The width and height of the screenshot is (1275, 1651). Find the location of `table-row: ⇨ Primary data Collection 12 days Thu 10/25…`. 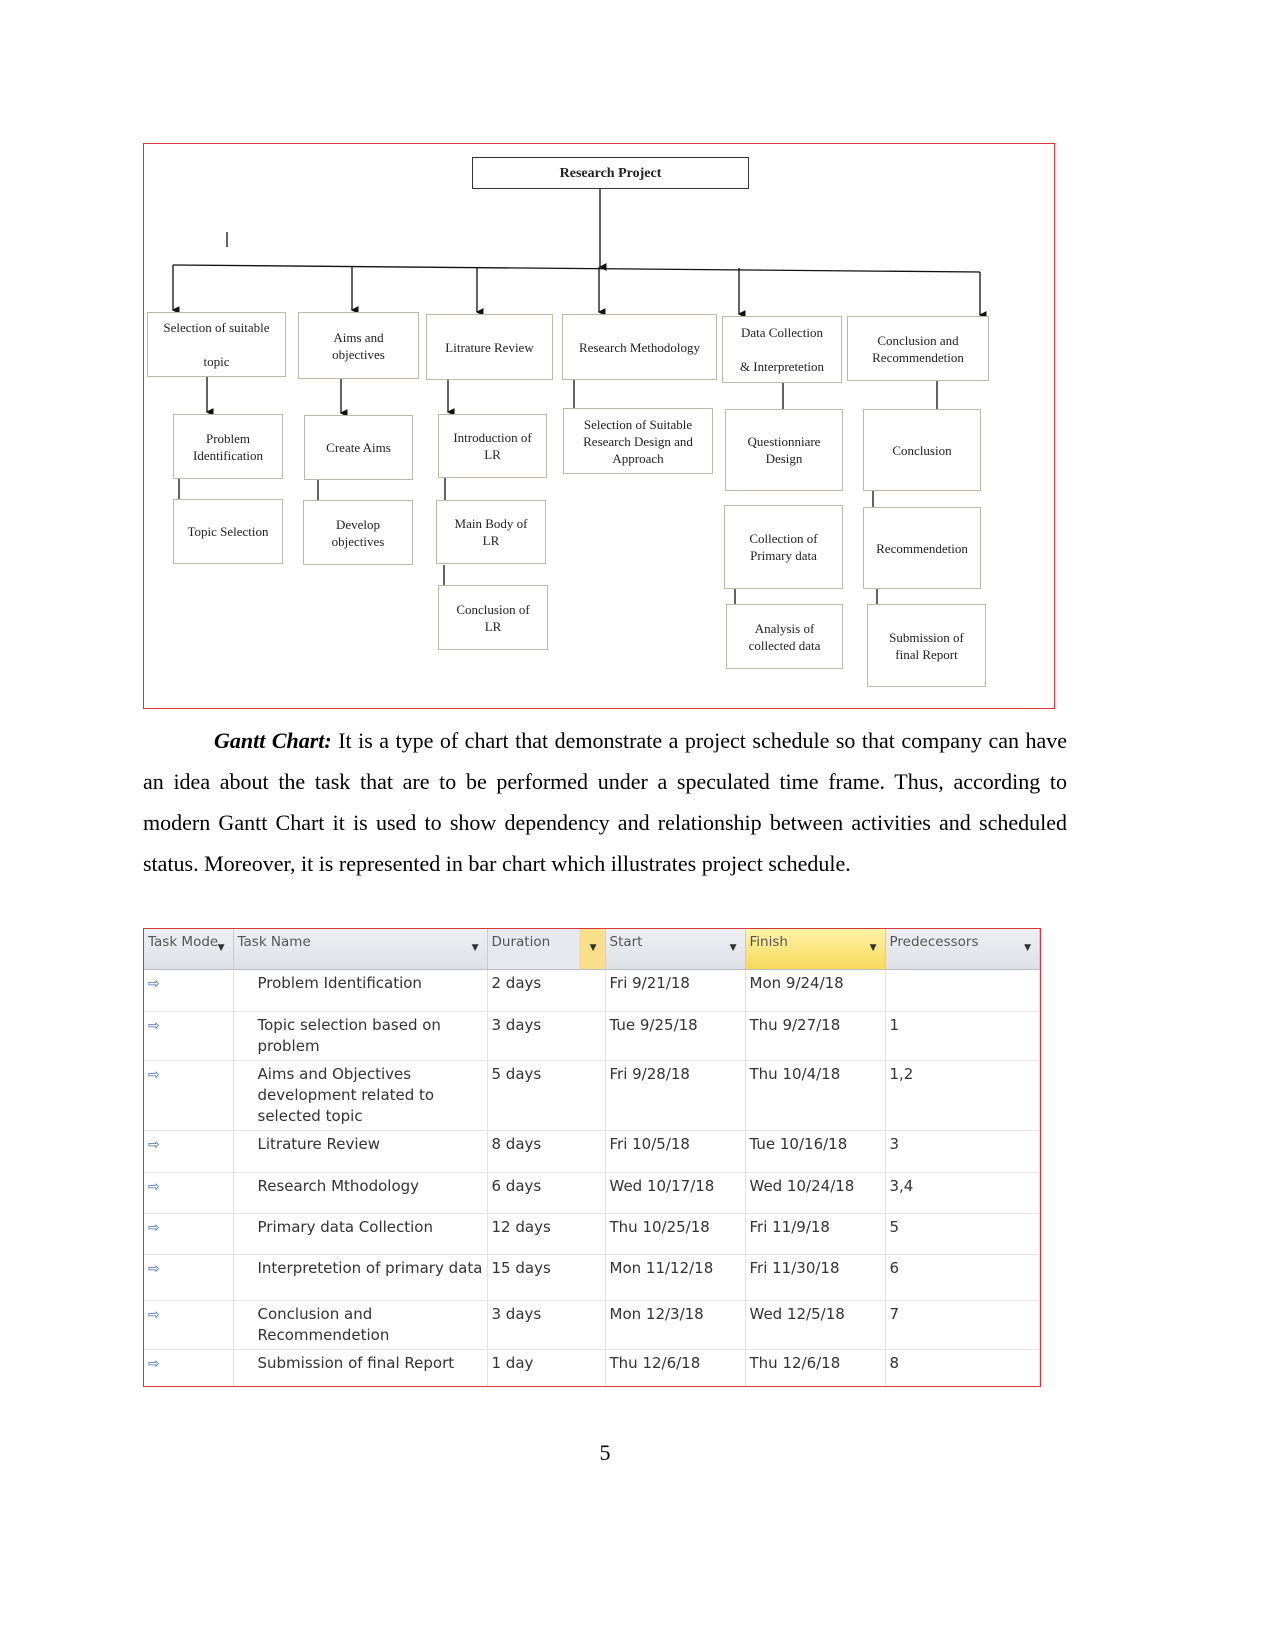

table-row: ⇨ Primary data Collection 12 days Thu 10/25… is located at coordinates (592, 1234).